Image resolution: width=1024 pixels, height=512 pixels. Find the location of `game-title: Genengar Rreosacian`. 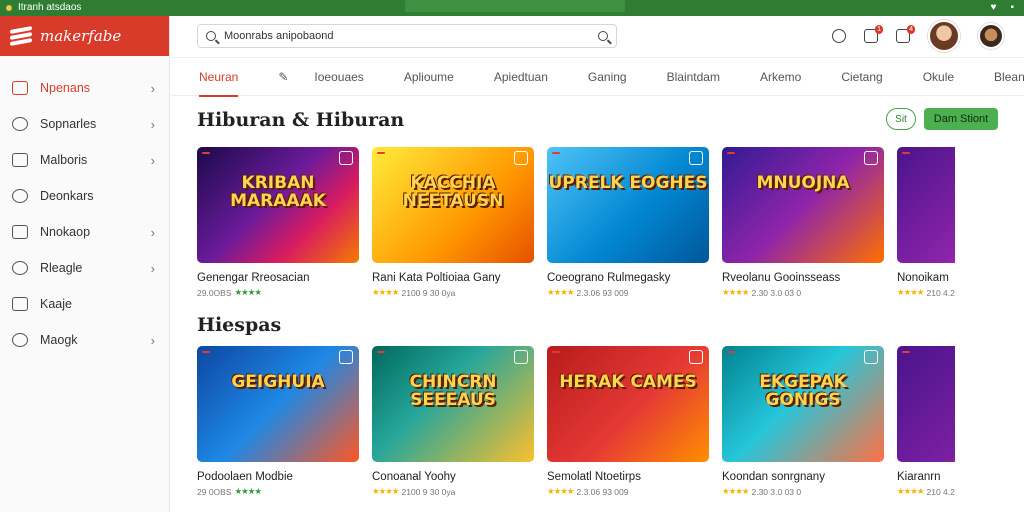

game-title: Genengar Rreosacian is located at coordinates (278, 278).